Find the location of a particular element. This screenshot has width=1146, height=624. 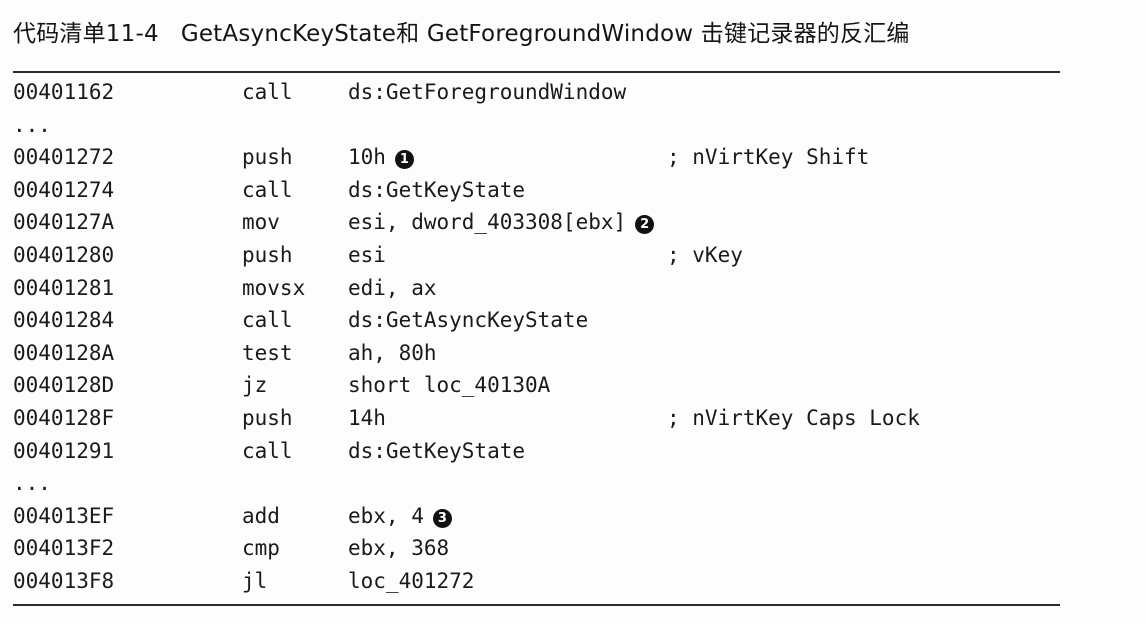

operands-text: 14h is located at coordinates (367, 417).